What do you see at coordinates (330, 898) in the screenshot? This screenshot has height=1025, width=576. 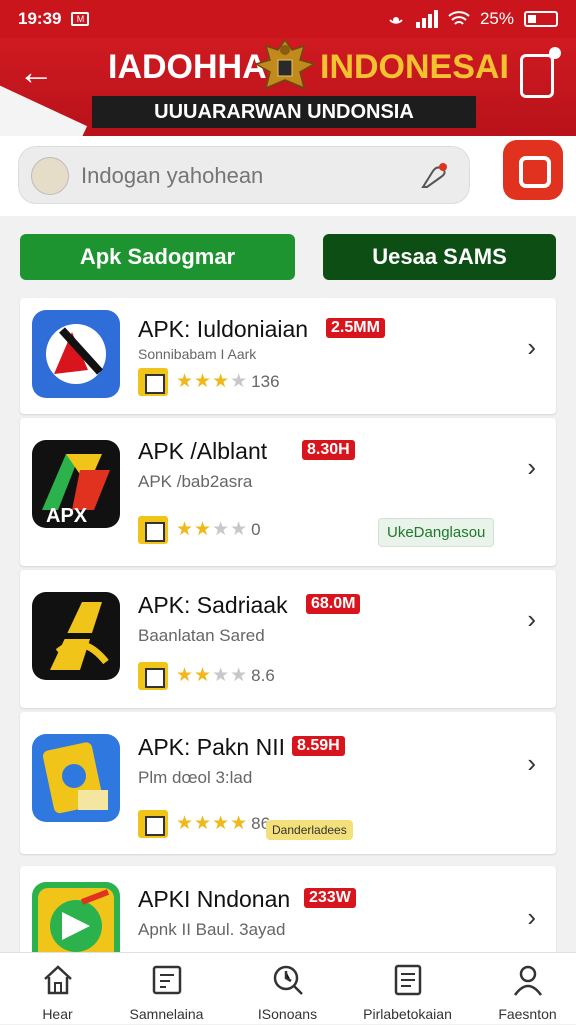 I see `size-badge: 233W` at bounding box center [330, 898].